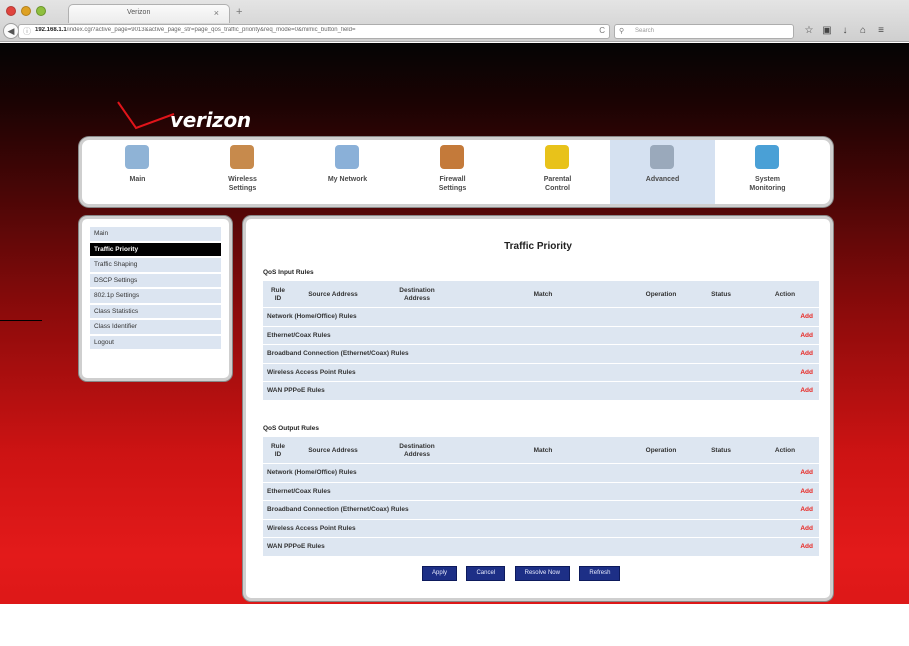 Image resolution: width=909 pixels, height=646 pixels. What do you see at coordinates (662, 172) in the screenshot?
I see `nav-advanced: Advanced` at bounding box center [662, 172].